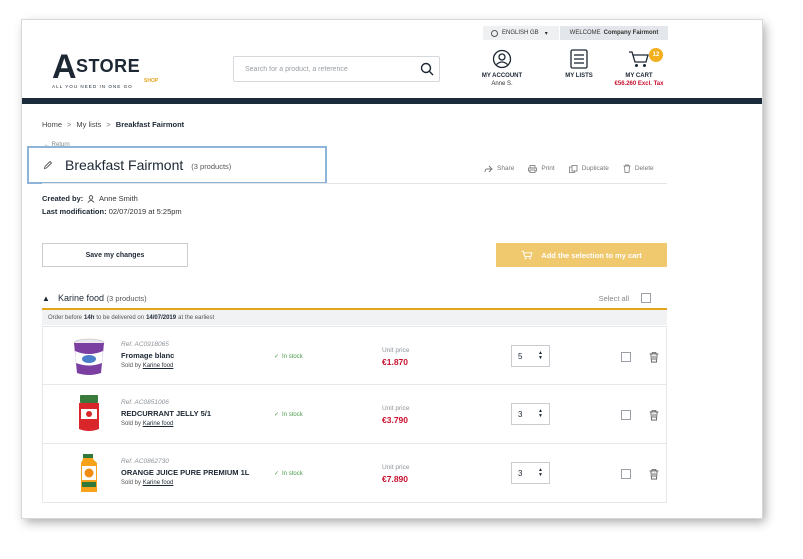  I want to click on product-name: ORANGE JUICE PURE PREMIUM 1L, so click(186, 472).